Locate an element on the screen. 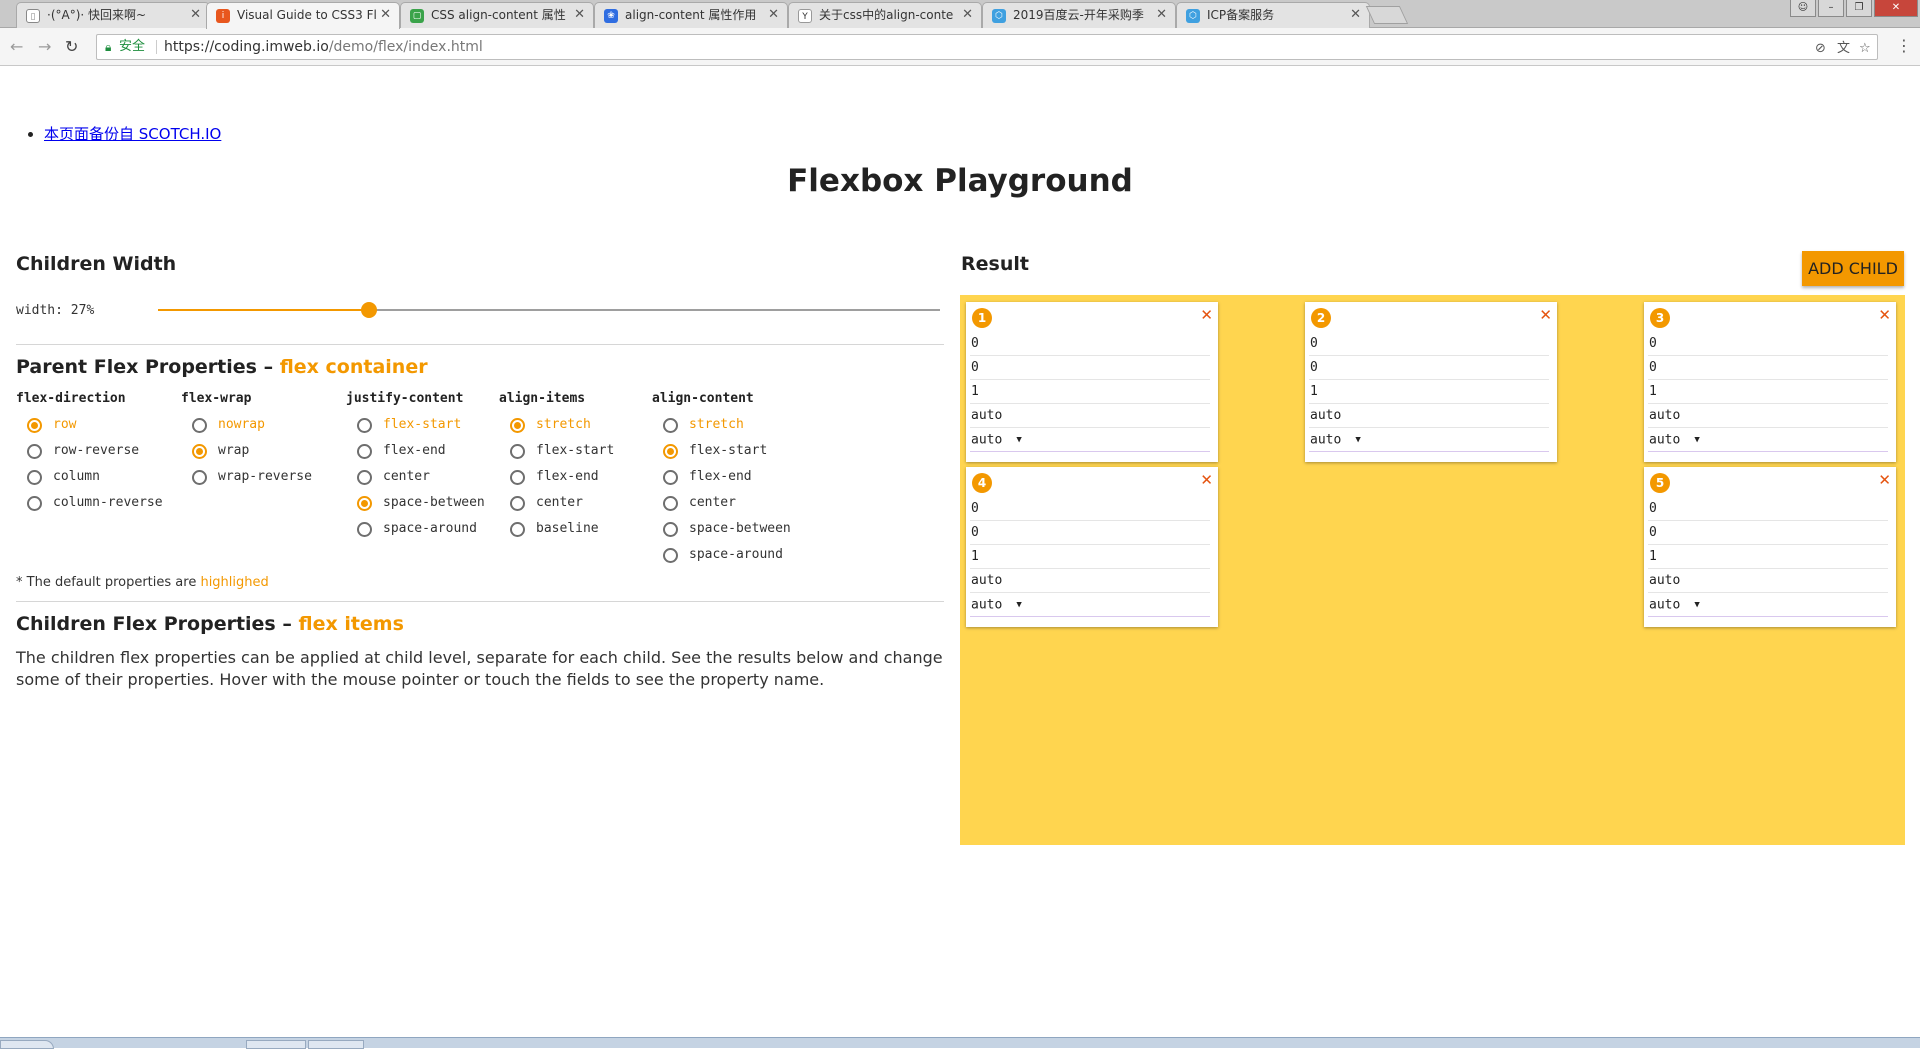 This screenshot has width=1920, height=1049. new-tab-button is located at coordinates (1387, 15).